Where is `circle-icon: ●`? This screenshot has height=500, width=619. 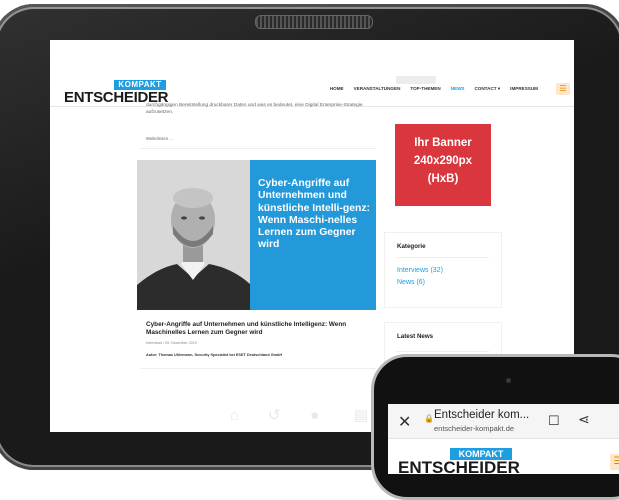 circle-icon: ● is located at coordinates (314, 415).